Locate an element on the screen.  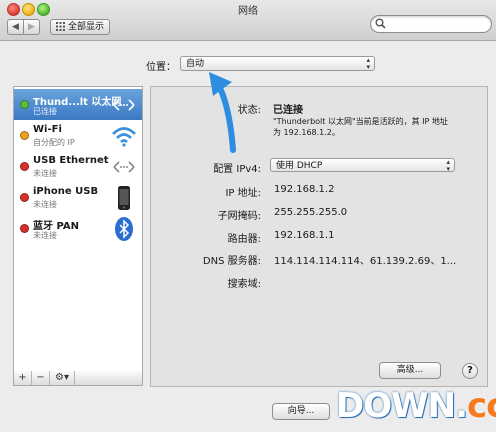
router-value: 192.168.1.1 is located at coordinates (304, 235).